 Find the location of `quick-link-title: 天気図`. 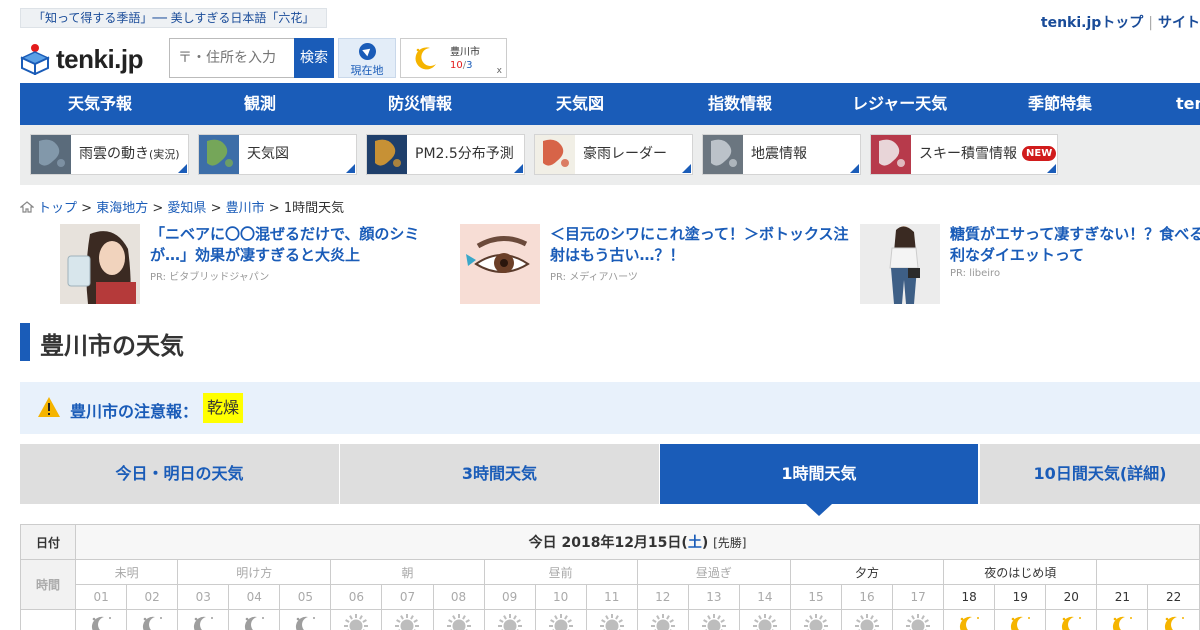

quick-link-title: 天気図 is located at coordinates (268, 154).